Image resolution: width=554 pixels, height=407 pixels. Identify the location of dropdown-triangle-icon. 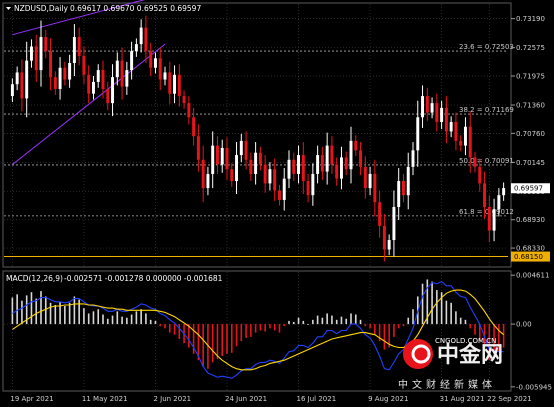
(8, 8).